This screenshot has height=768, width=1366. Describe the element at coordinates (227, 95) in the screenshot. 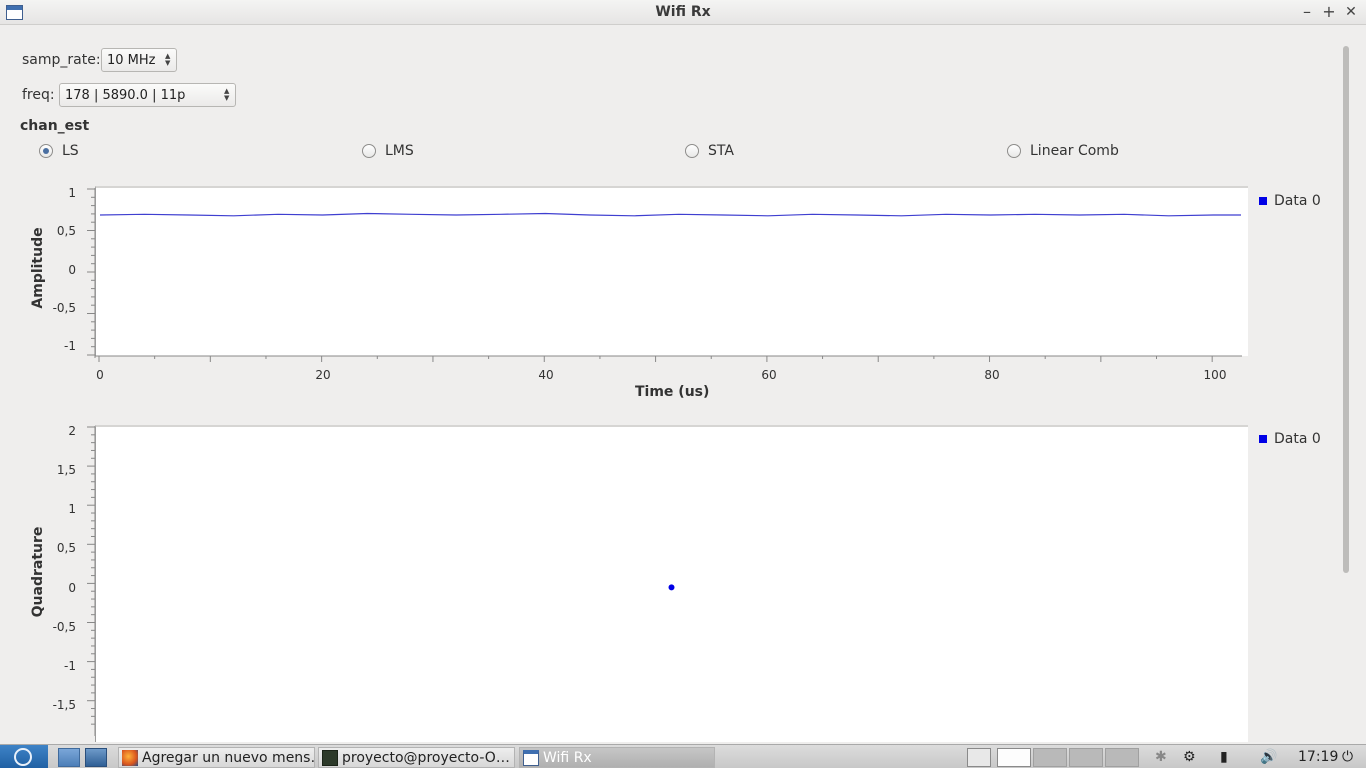

I see `combo-arrows-icon: ▲ ▼` at that location.